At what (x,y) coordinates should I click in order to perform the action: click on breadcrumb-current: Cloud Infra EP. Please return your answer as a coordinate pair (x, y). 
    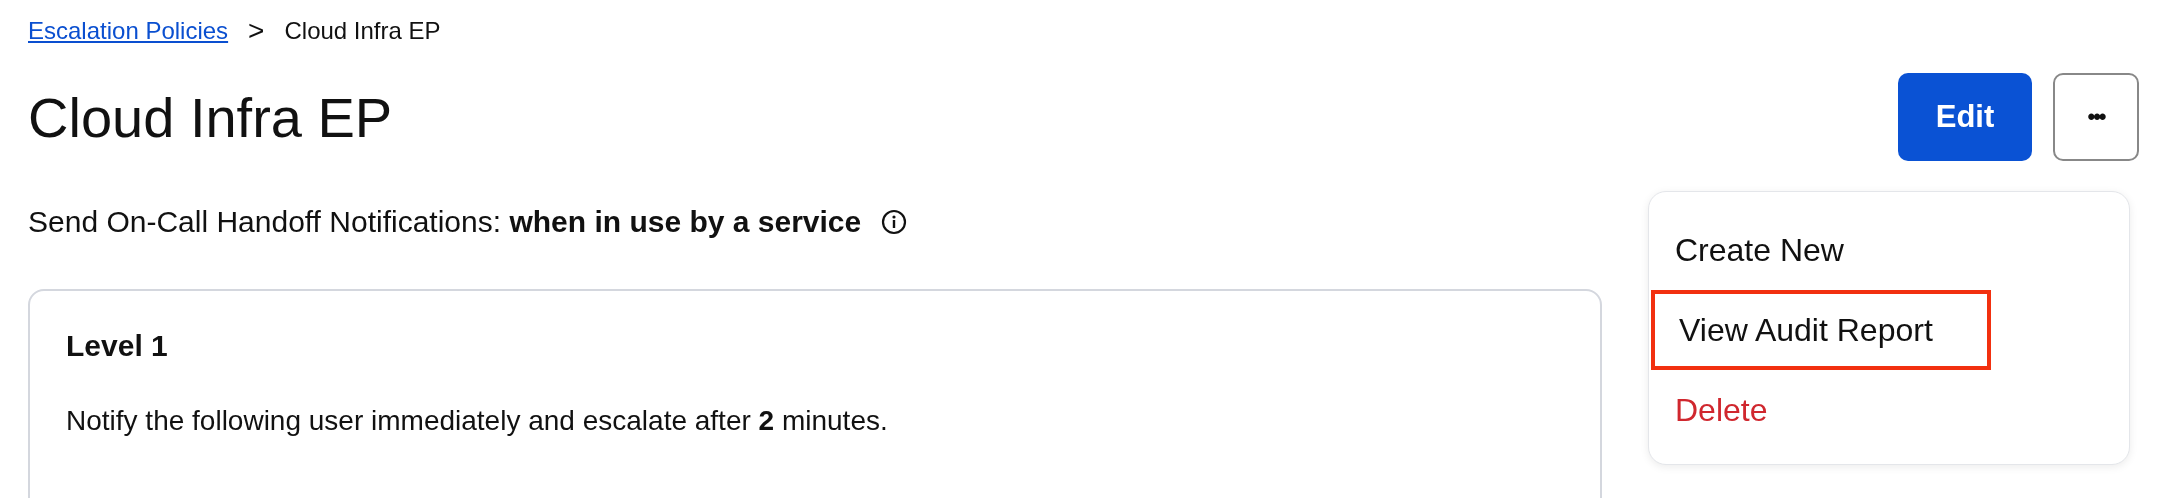
    Looking at the image, I should click on (362, 31).